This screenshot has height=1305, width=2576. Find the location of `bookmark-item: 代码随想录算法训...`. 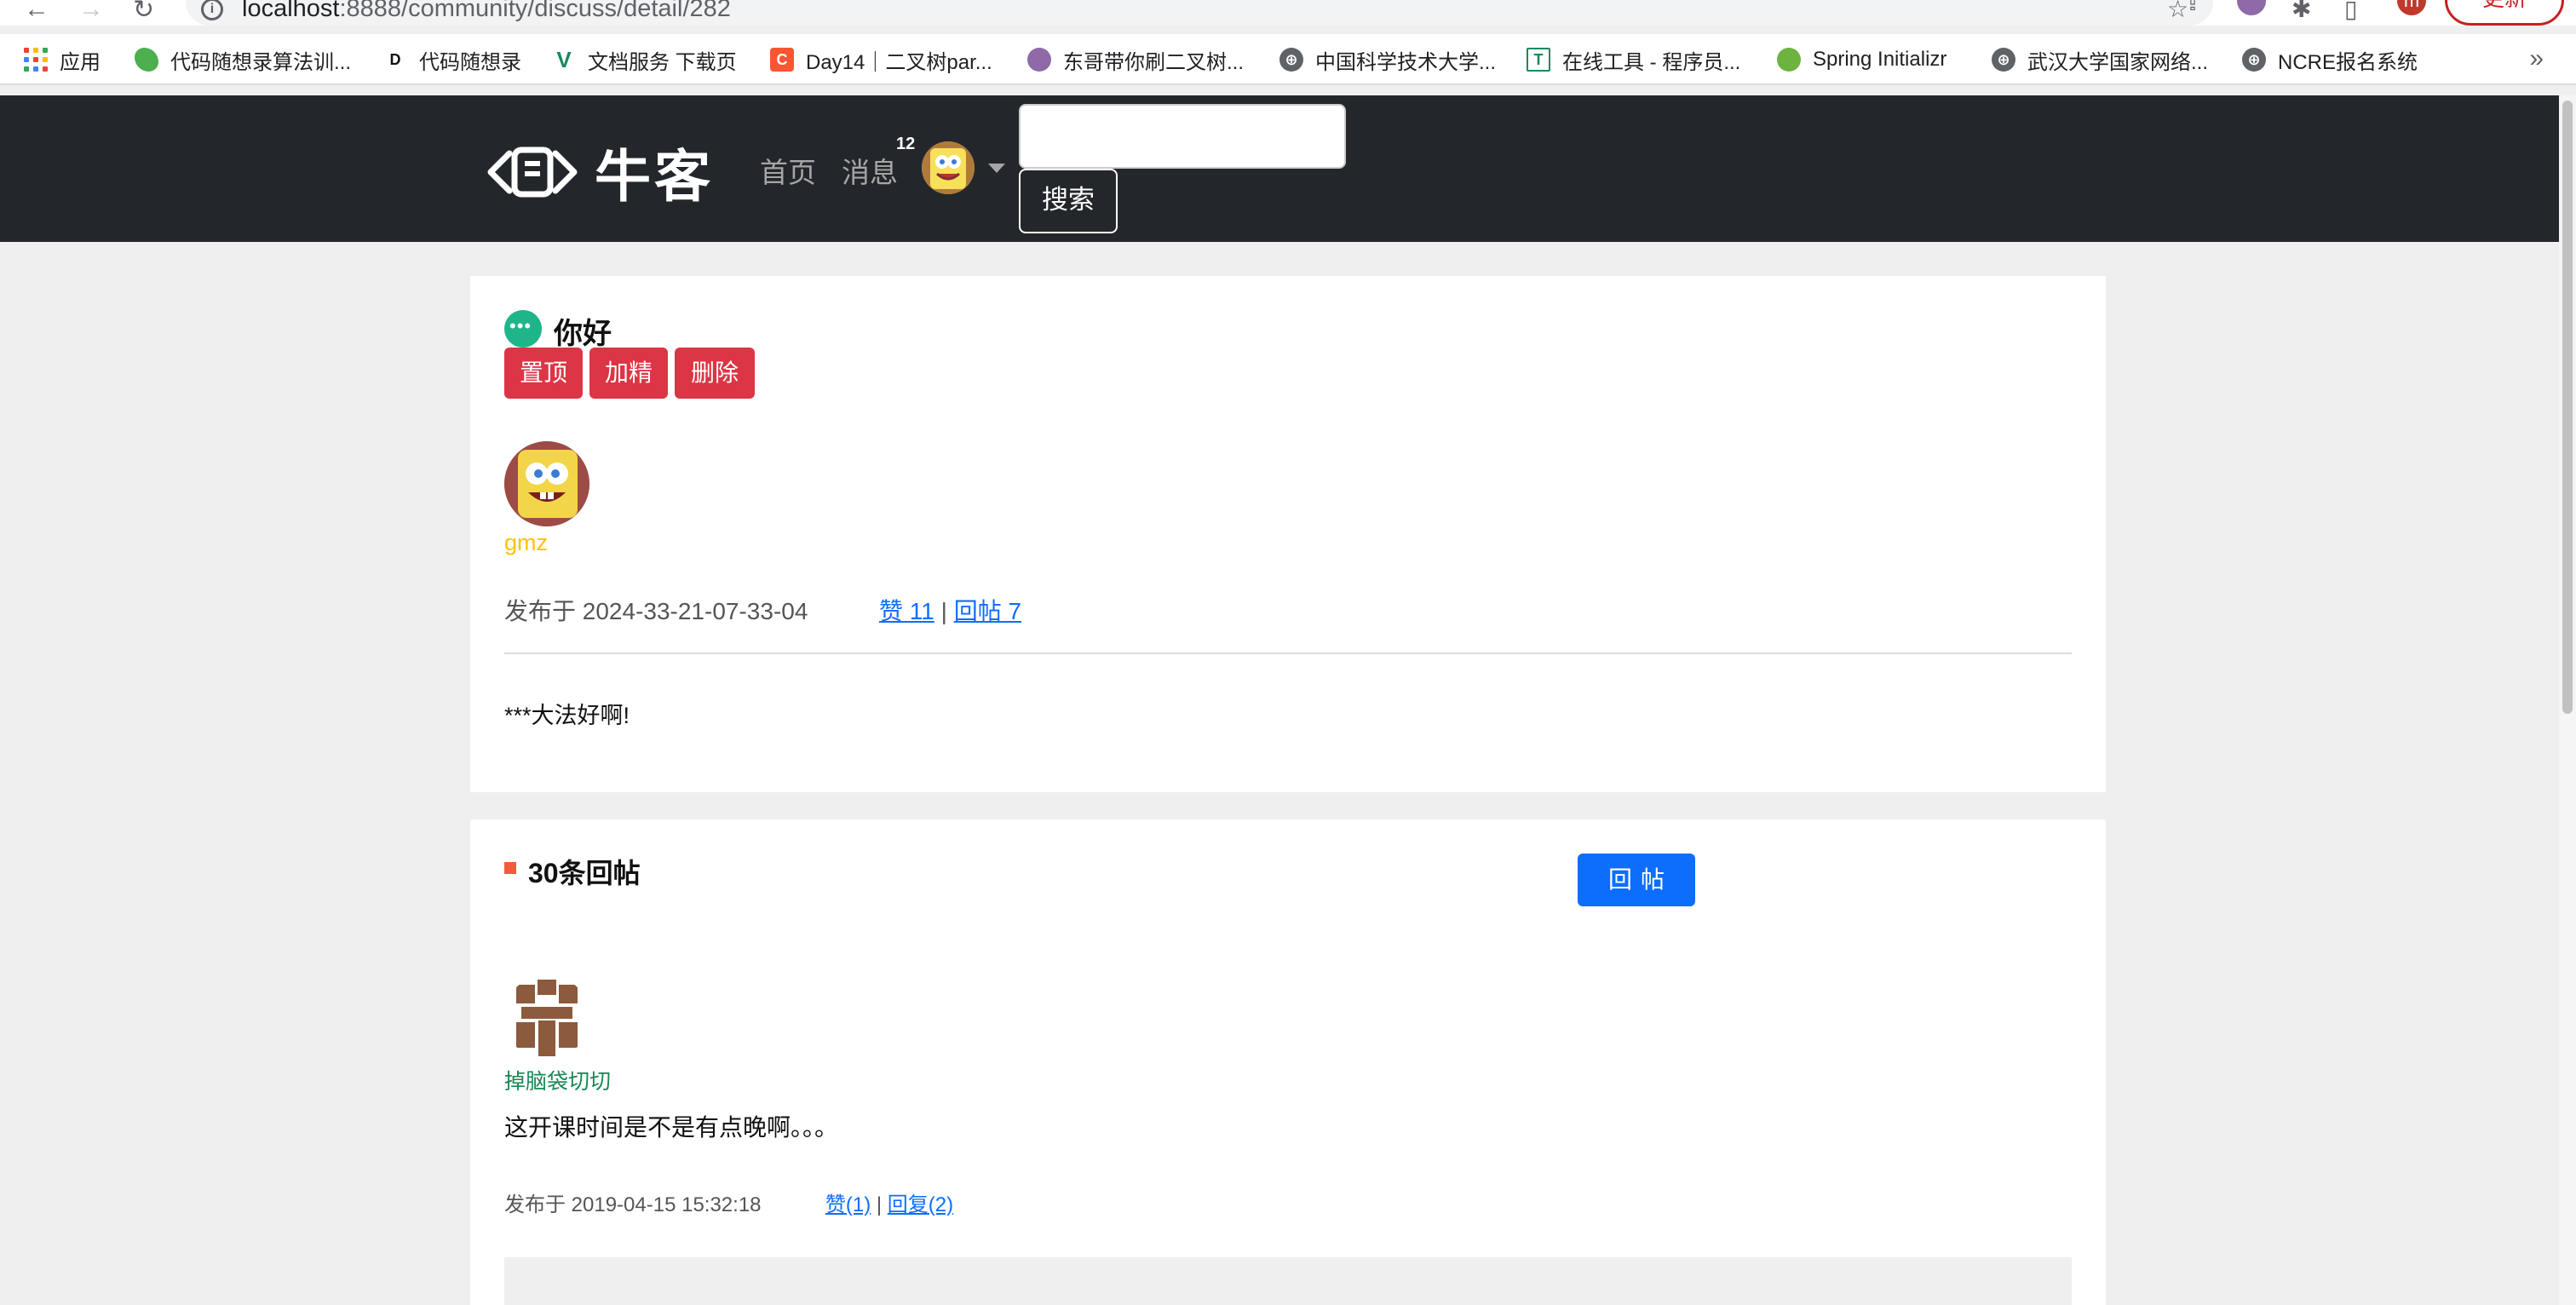

bookmark-item: 代码随想录算法训... is located at coordinates (243, 59).